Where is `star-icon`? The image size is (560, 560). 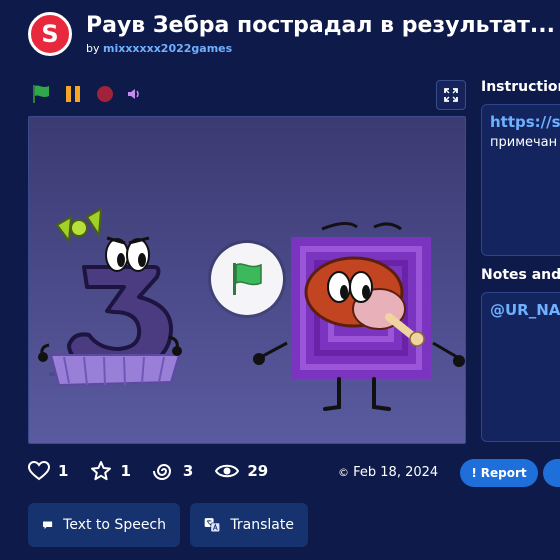 star-icon is located at coordinates (101, 471).